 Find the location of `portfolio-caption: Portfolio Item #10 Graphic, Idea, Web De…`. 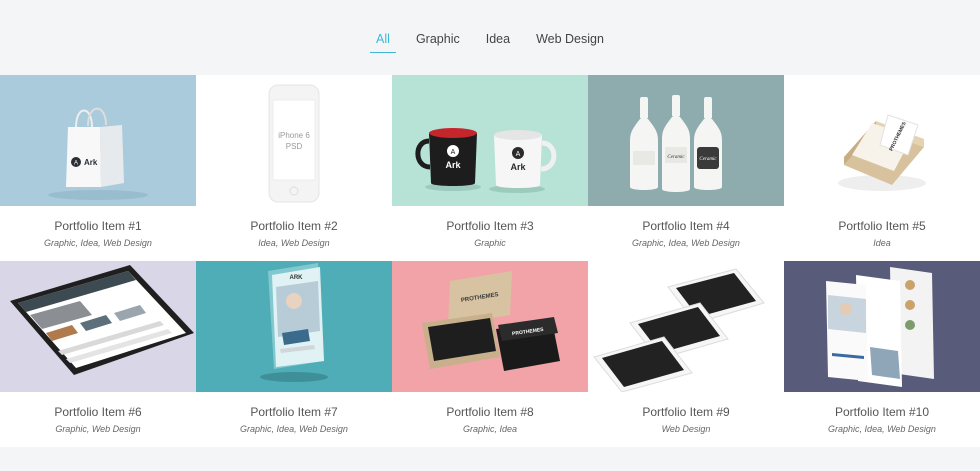

portfolio-caption: Portfolio Item #10 Graphic, Idea, Web De… is located at coordinates (882, 419).